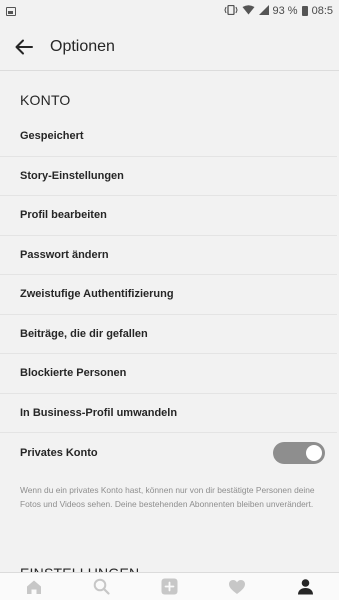 Image resolution: width=339 pixels, height=600 pixels. I want to click on menu-item-saved: Gespeichert, so click(168, 137).